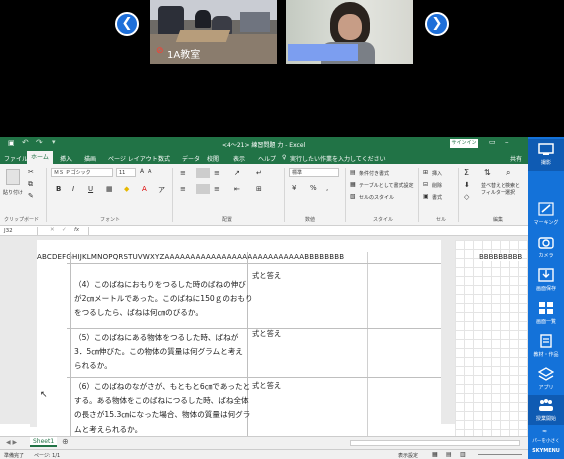 This screenshot has width=564, height=459. I want to click on menu-formulas: 数式, so click(164, 158).